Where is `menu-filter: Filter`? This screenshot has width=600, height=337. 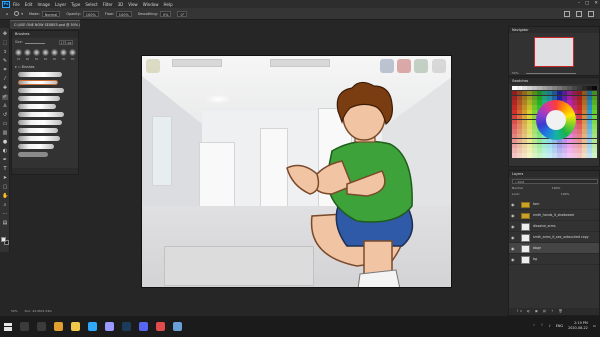 menu-filter: Filter is located at coordinates (108, 4).